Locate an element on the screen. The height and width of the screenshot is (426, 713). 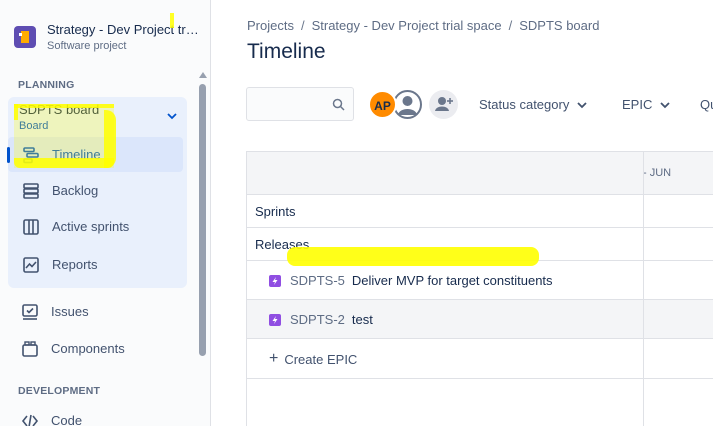
components-icon is located at coordinates (30, 348).